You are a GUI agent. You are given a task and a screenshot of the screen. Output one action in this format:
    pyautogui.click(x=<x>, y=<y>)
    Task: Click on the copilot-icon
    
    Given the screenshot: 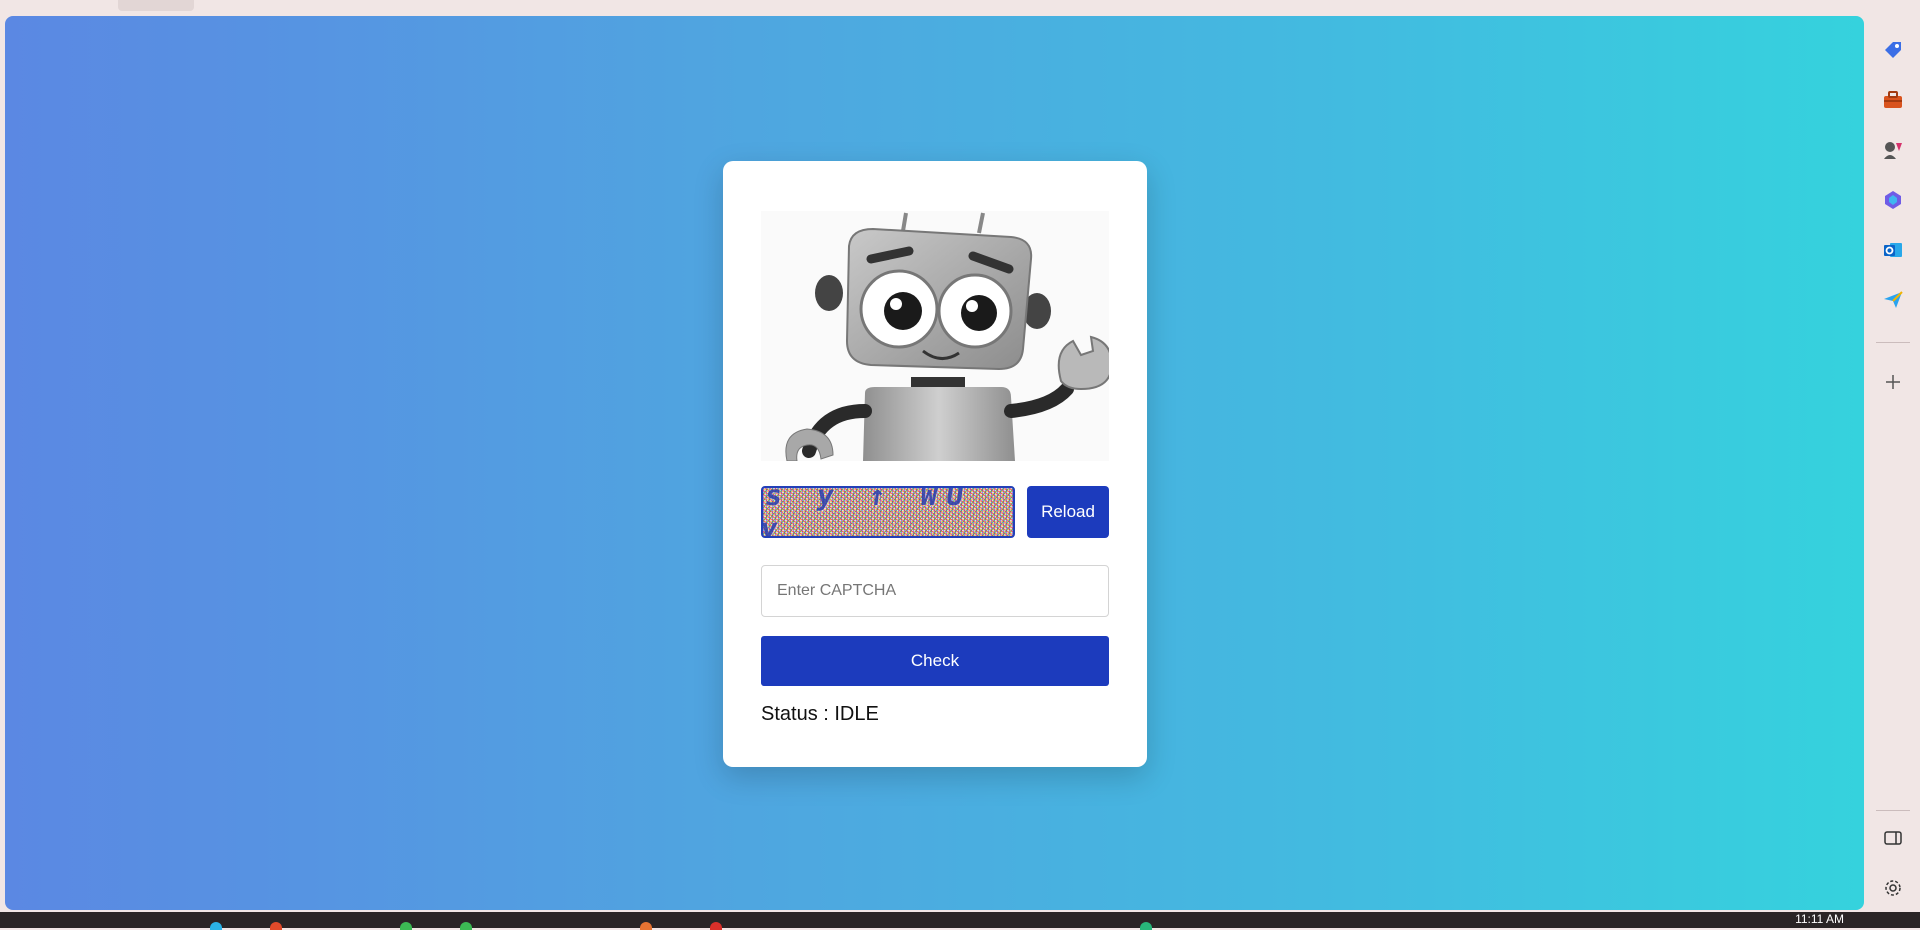 What is the action you would take?
    pyautogui.click(x=1893, y=200)
    